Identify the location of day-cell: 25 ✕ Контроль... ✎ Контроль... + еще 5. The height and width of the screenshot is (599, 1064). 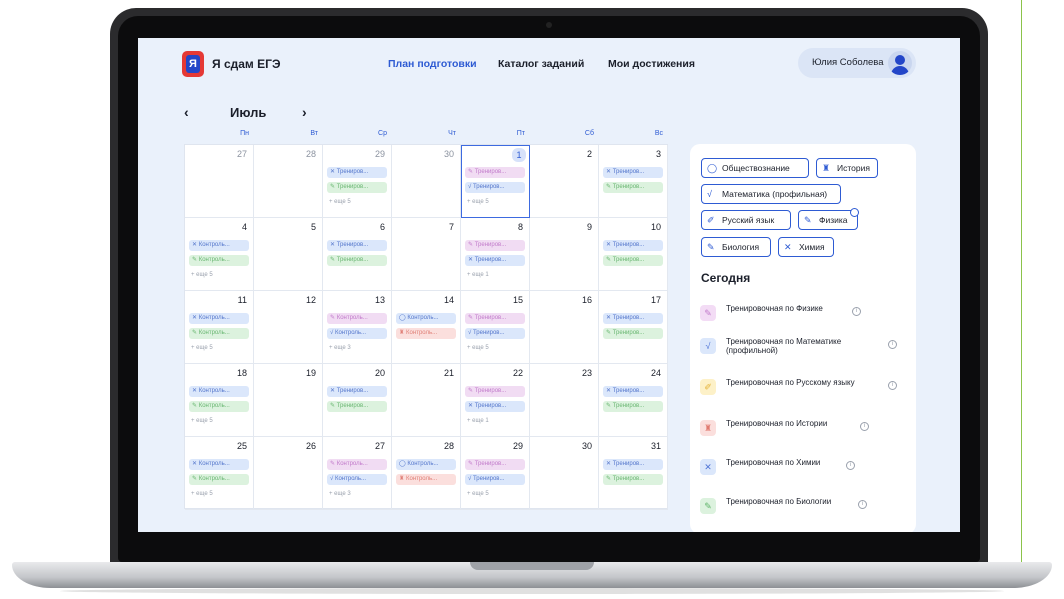
(219, 473).